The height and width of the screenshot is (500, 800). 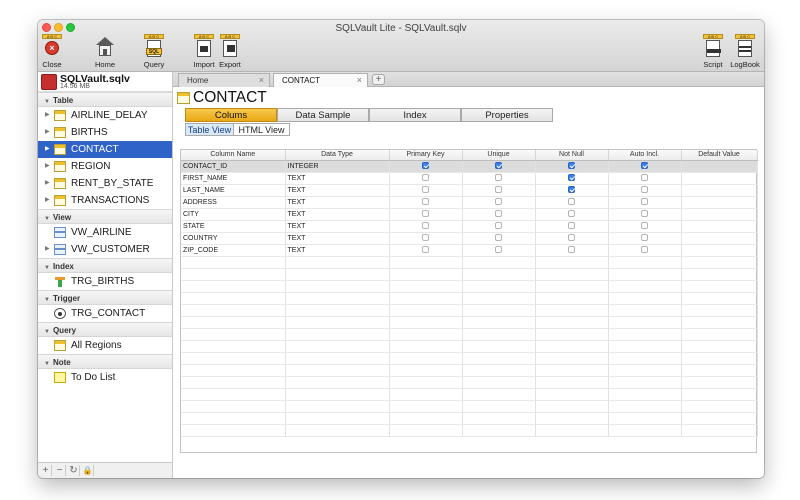 I want to click on toolbar-query-button: A B C SQL Query, so click(x=154, y=51).